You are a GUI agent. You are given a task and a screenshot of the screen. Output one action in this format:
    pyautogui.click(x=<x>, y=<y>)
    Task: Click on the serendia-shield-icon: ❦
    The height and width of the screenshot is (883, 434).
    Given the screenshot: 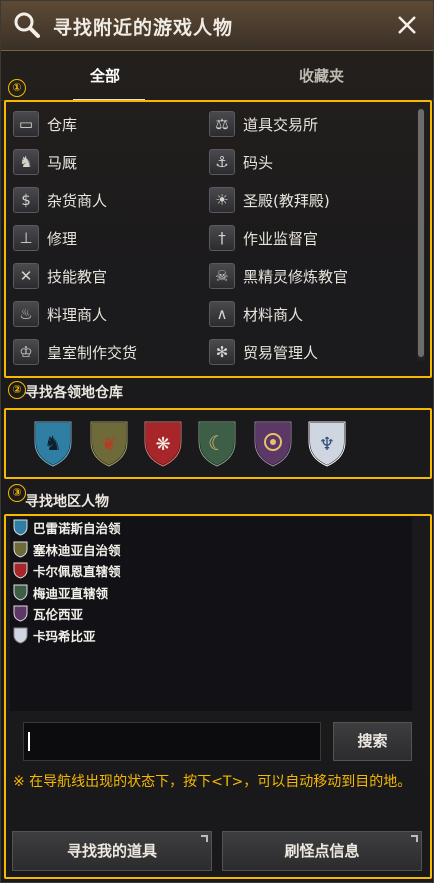 What is the action you would take?
    pyautogui.click(x=109, y=443)
    